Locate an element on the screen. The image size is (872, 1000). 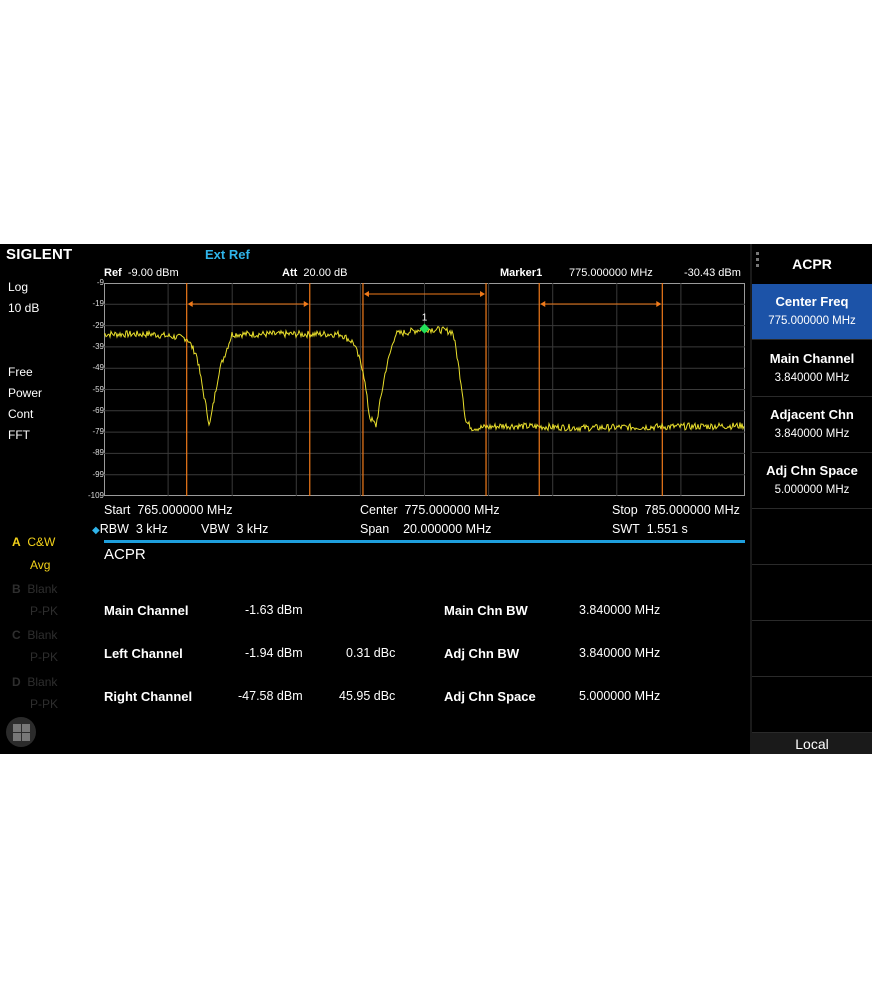
trace-b: B Blank is located at coordinates (34, 589).